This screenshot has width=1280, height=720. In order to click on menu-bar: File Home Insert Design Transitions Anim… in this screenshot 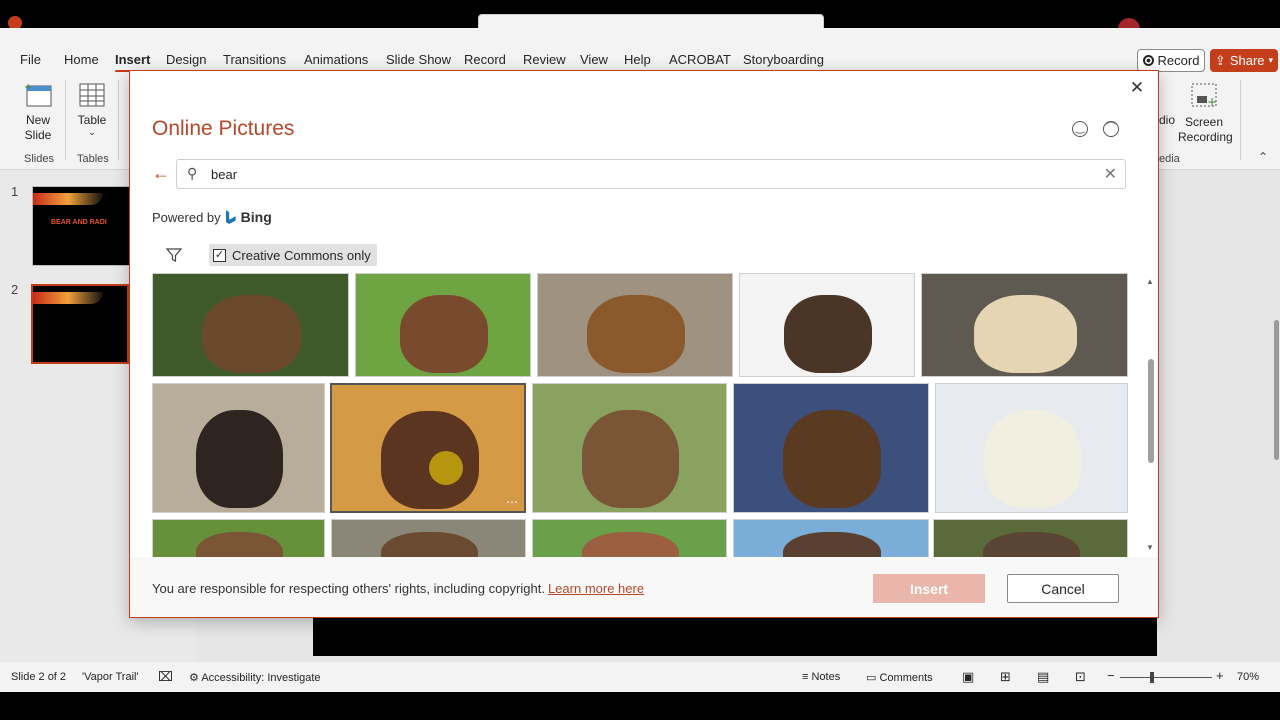, I will do `click(640, 50)`.